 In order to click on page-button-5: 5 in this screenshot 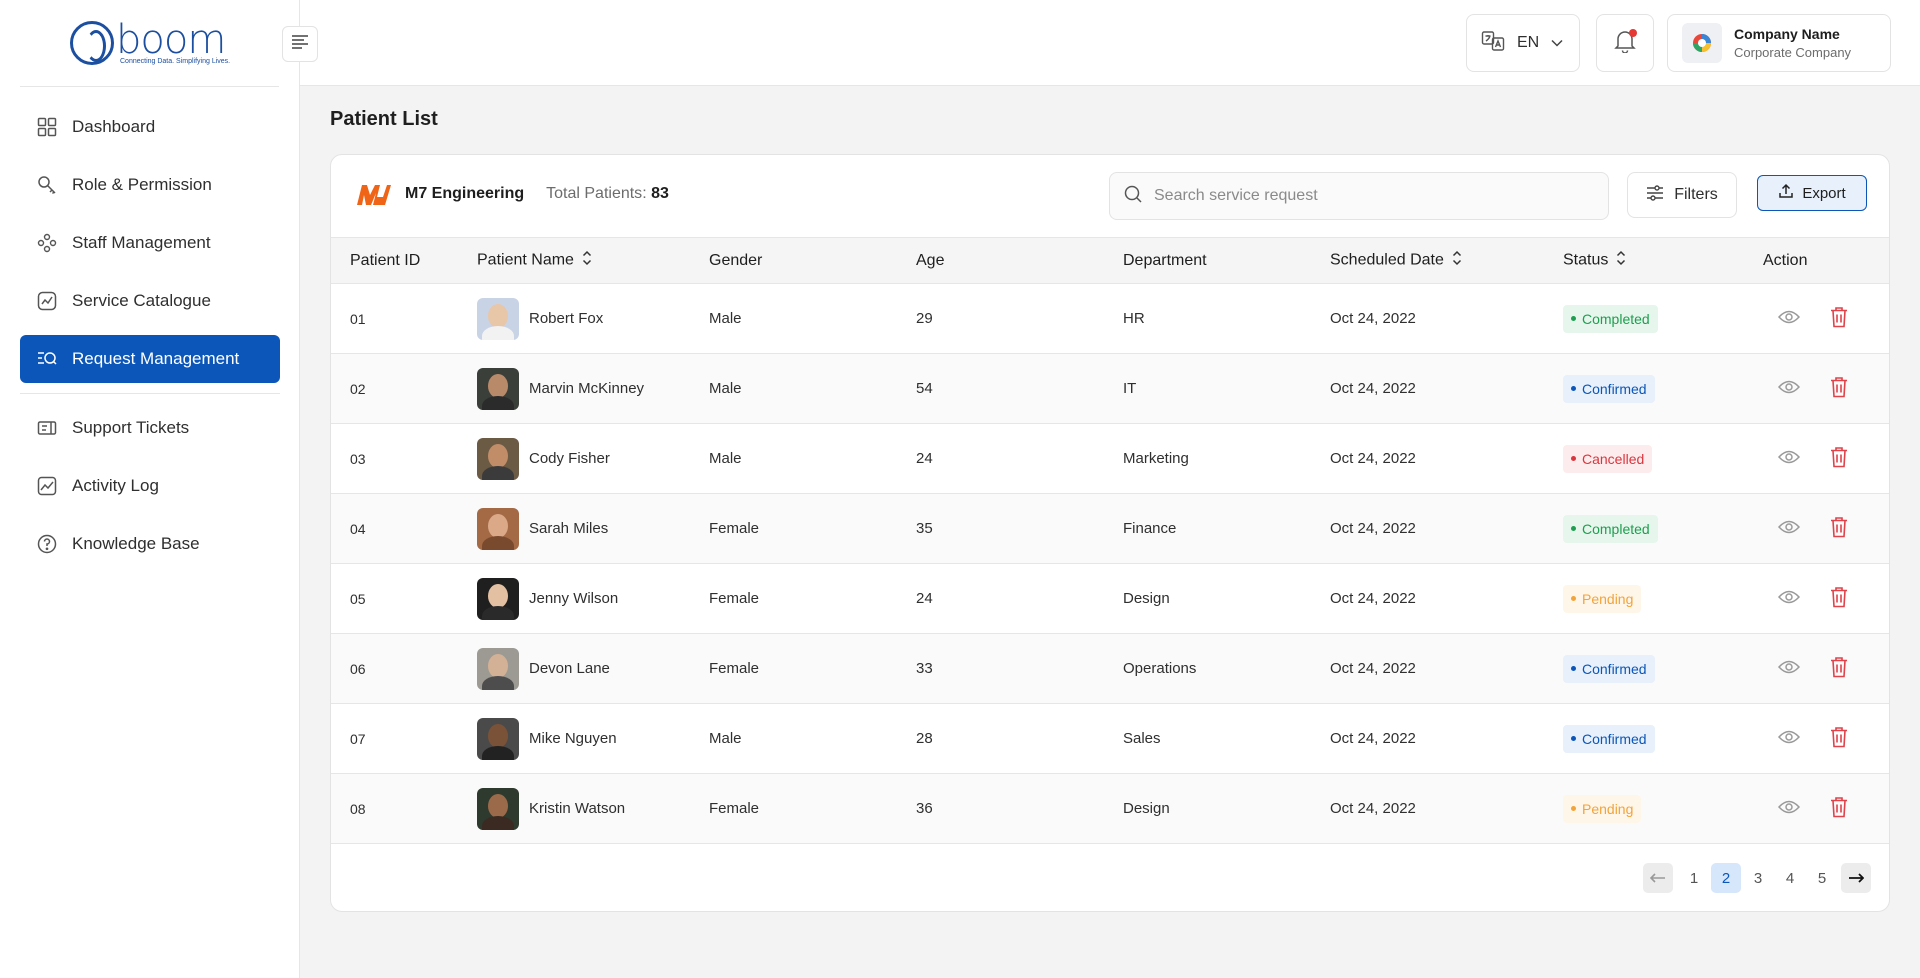, I will do `click(1822, 878)`.